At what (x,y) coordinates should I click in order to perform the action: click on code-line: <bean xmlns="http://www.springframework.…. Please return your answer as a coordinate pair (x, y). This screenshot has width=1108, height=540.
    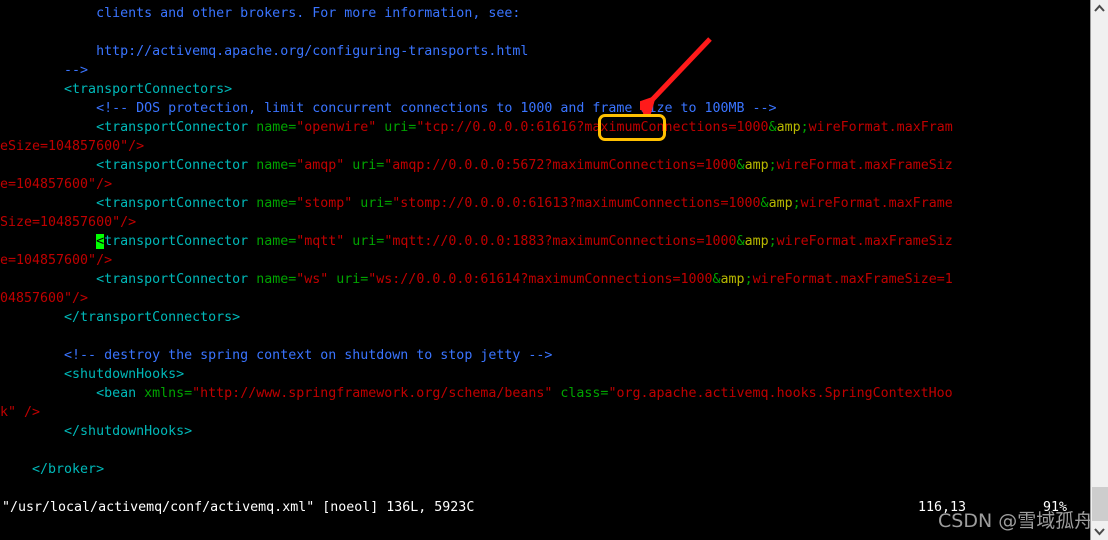
    Looking at the image, I should click on (545, 393).